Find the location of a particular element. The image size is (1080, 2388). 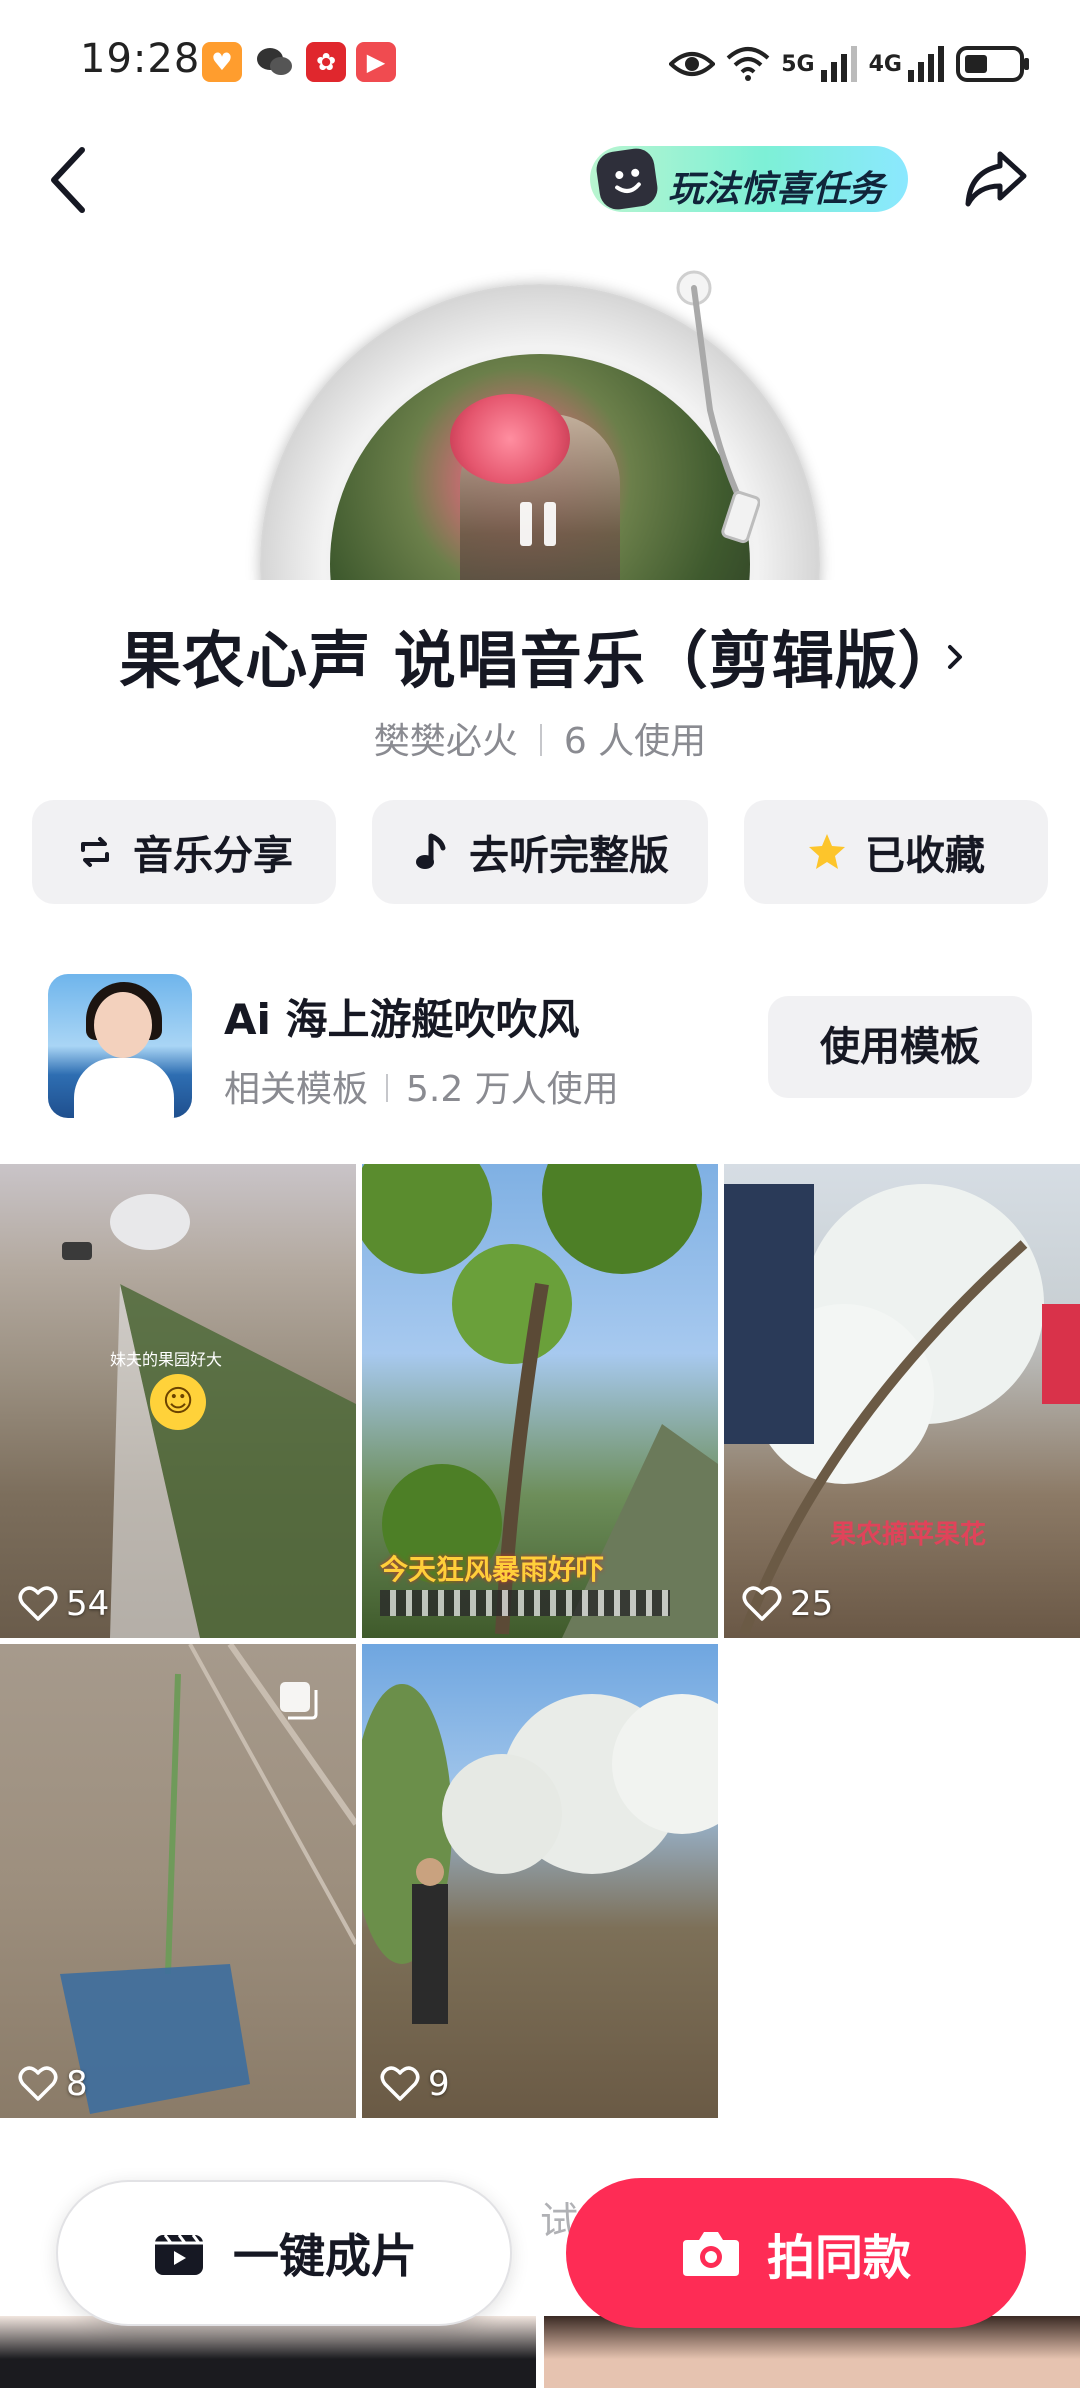

back-button is located at coordinates (70, 180).